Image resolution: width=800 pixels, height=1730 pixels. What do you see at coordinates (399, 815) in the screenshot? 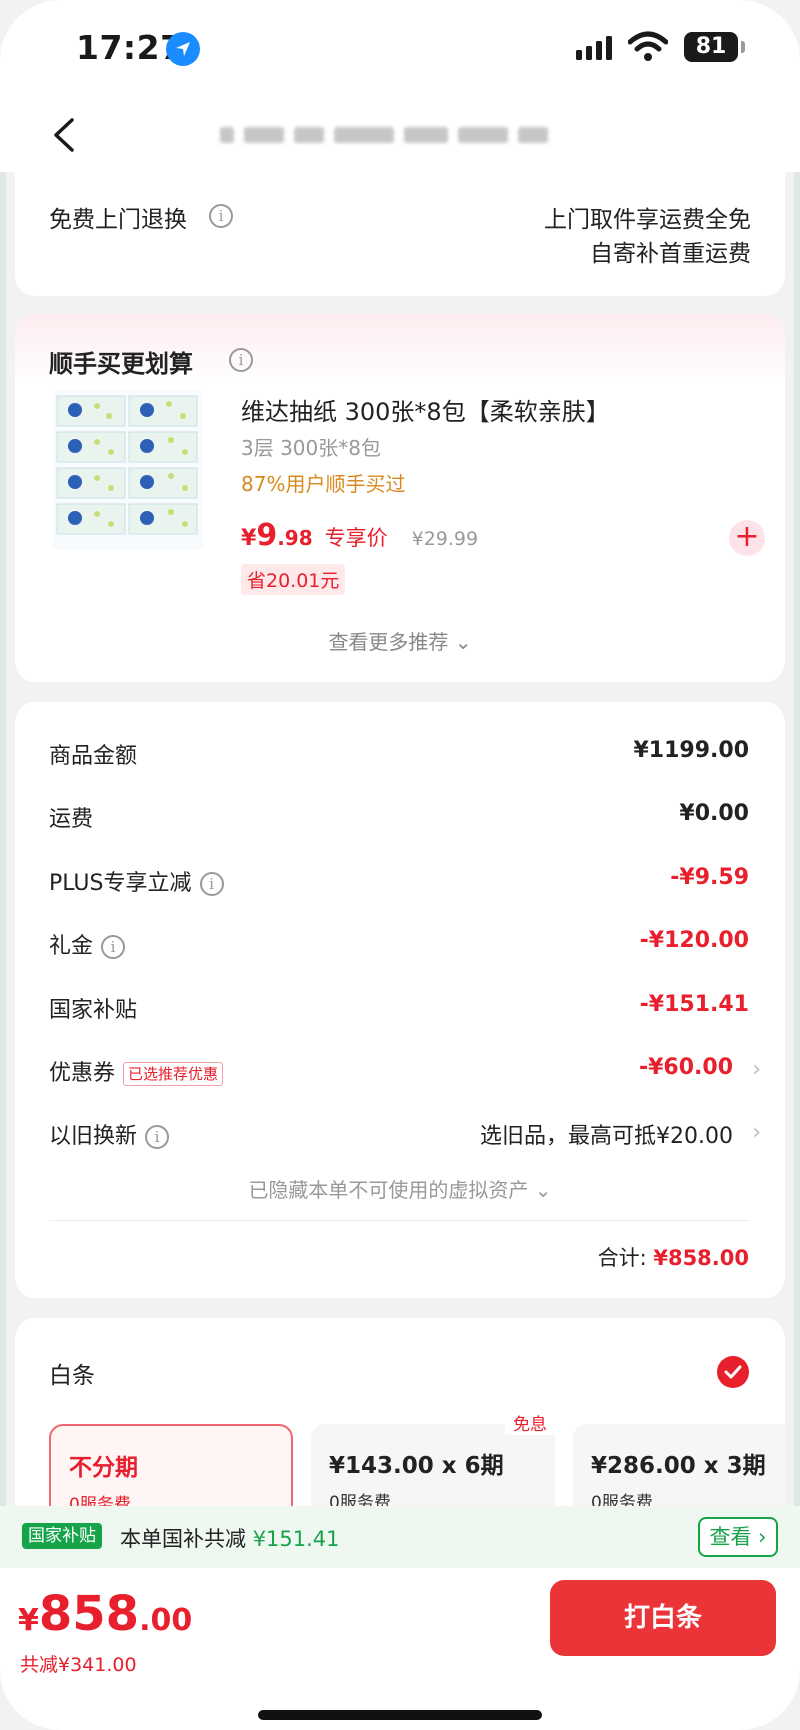
I see `summary-row: 运费 ¥0.00` at bounding box center [399, 815].